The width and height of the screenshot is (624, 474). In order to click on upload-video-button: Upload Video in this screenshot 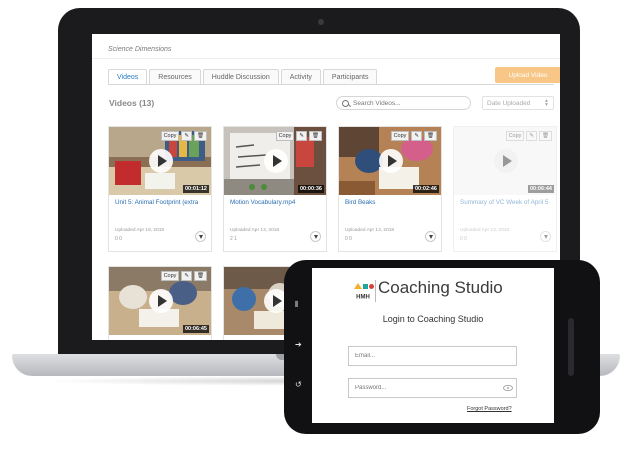, I will do `click(527, 75)`.